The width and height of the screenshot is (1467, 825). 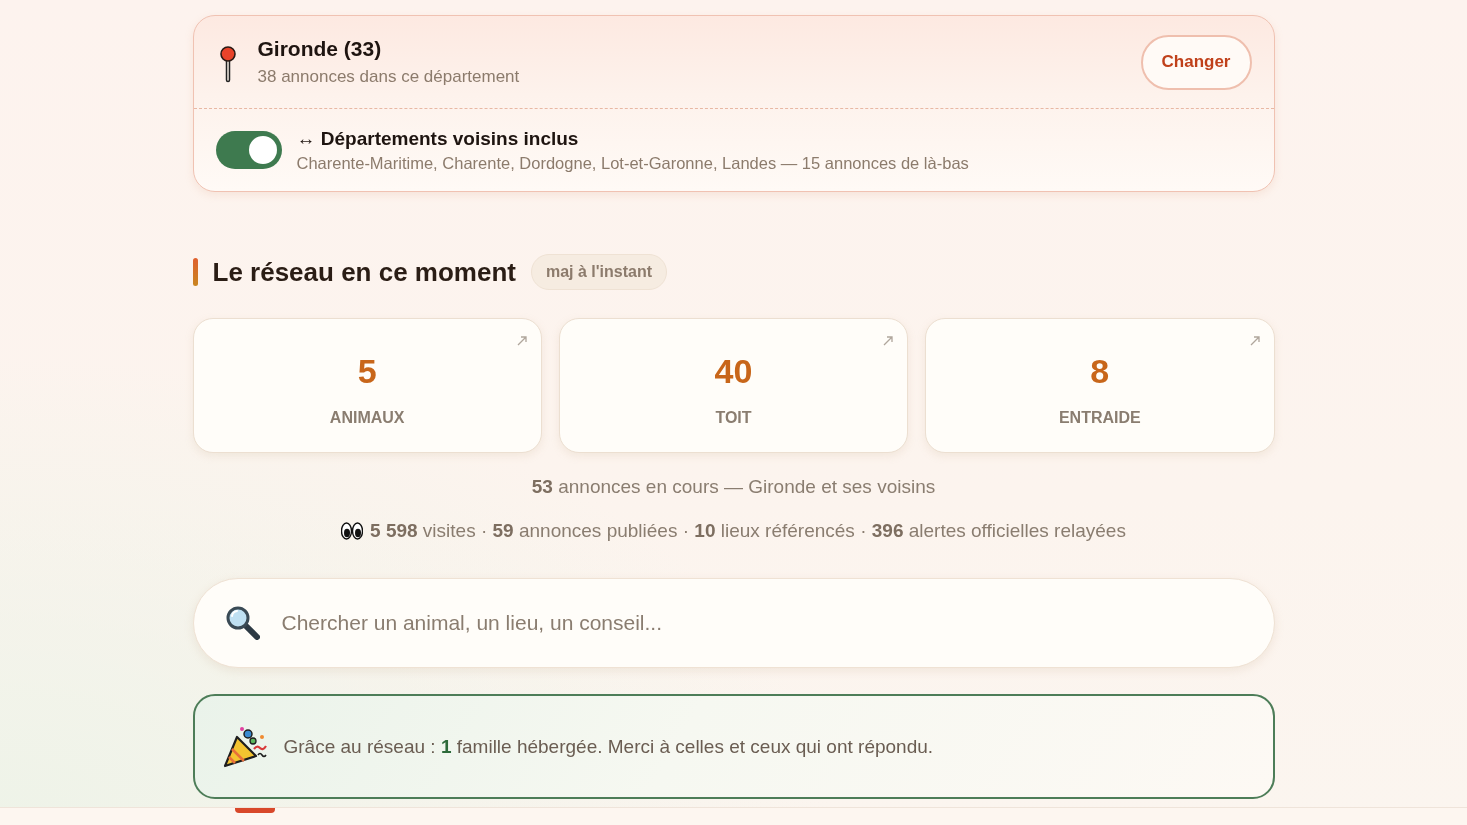 What do you see at coordinates (367, 371) in the screenshot?
I see `stat-value: 5` at bounding box center [367, 371].